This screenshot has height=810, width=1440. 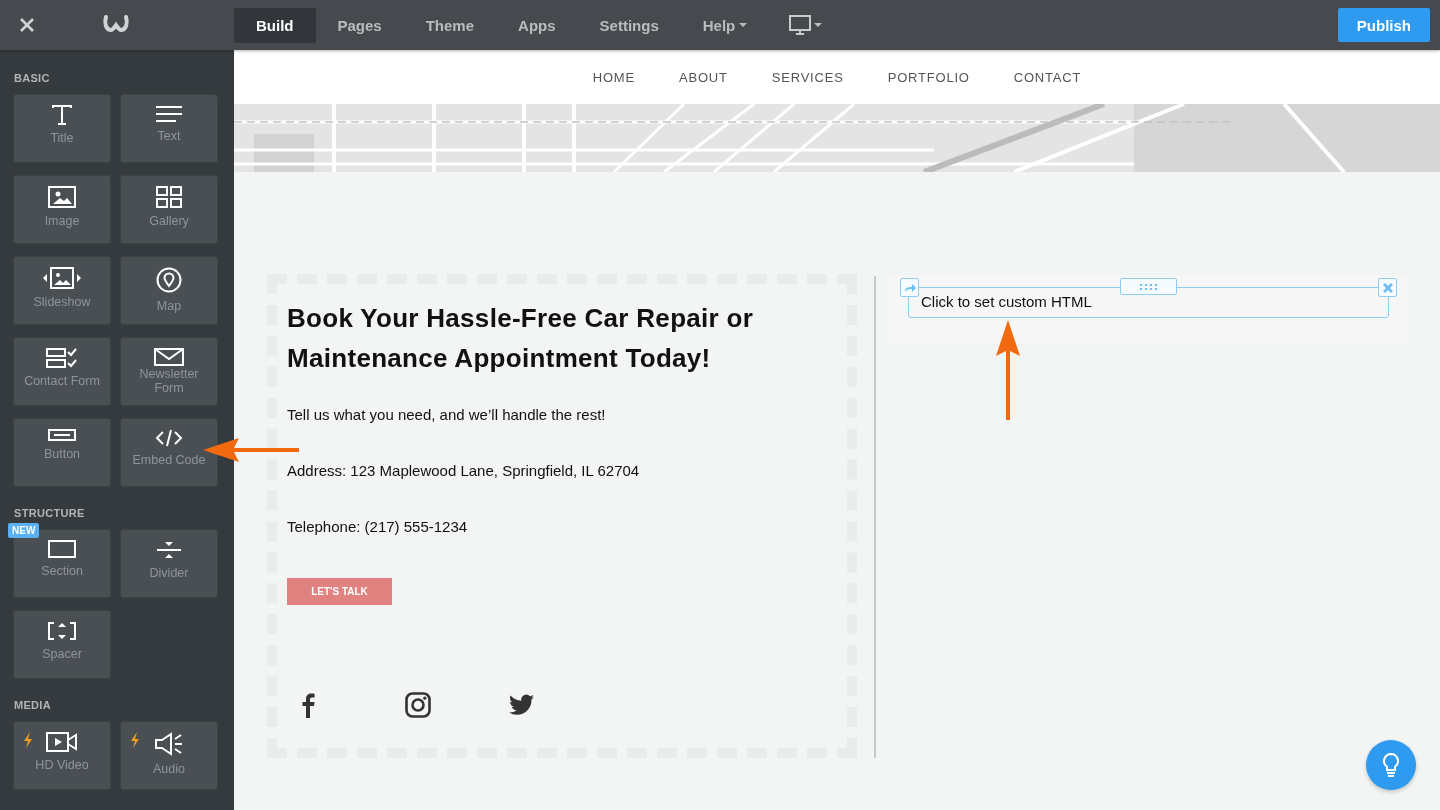 I want to click on element-tile: Text, so click(x=169, y=128).